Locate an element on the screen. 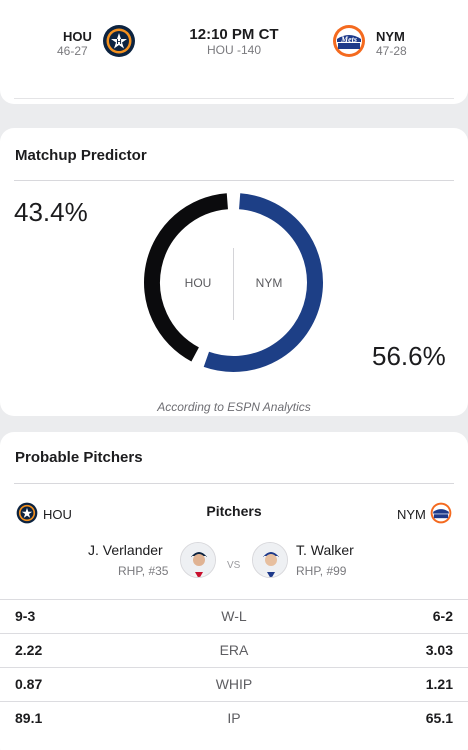 The width and height of the screenshot is (468, 750). stat-label: IP is located at coordinates (234, 718).